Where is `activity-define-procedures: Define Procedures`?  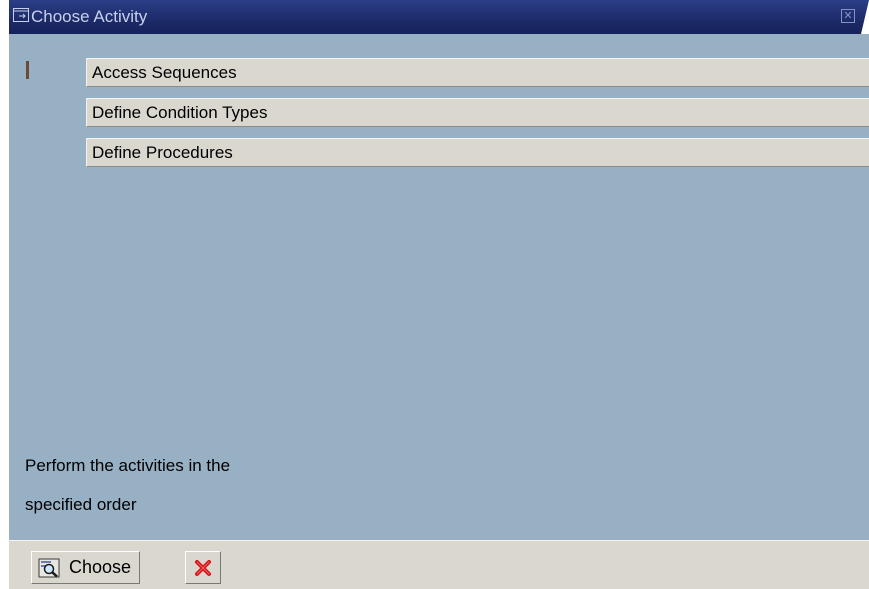
activity-define-procedures: Define Procedures is located at coordinates (477, 152).